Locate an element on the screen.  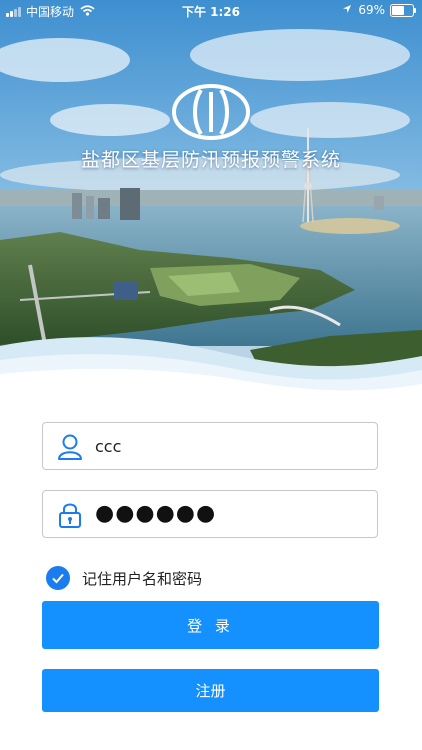
app-title: 盐都区基层防汛预报预警系统 is located at coordinates (210, 160).